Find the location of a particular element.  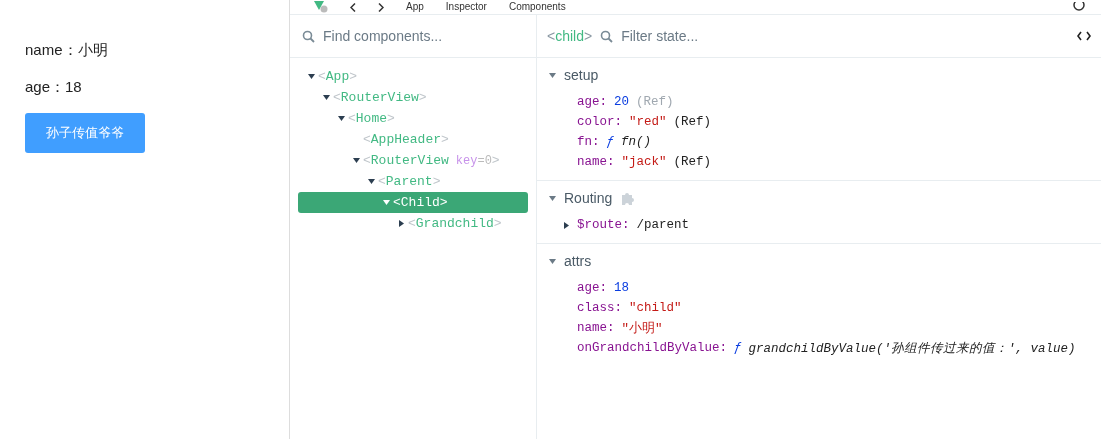

forward-icon is located at coordinates (381, 7).